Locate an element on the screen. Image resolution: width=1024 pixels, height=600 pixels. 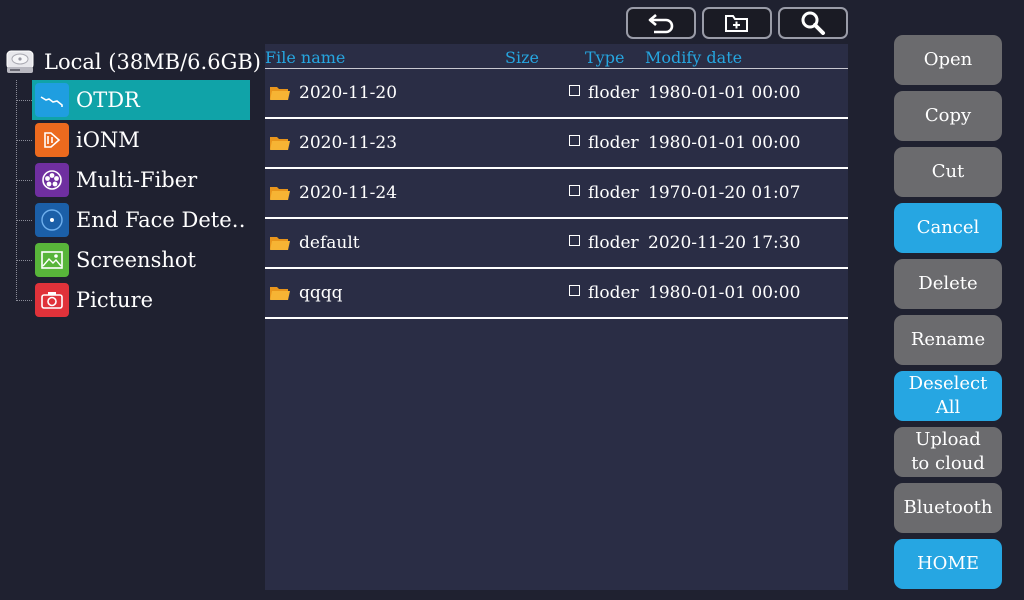
tree-item-otdr: OTDR is located at coordinates (133, 100).